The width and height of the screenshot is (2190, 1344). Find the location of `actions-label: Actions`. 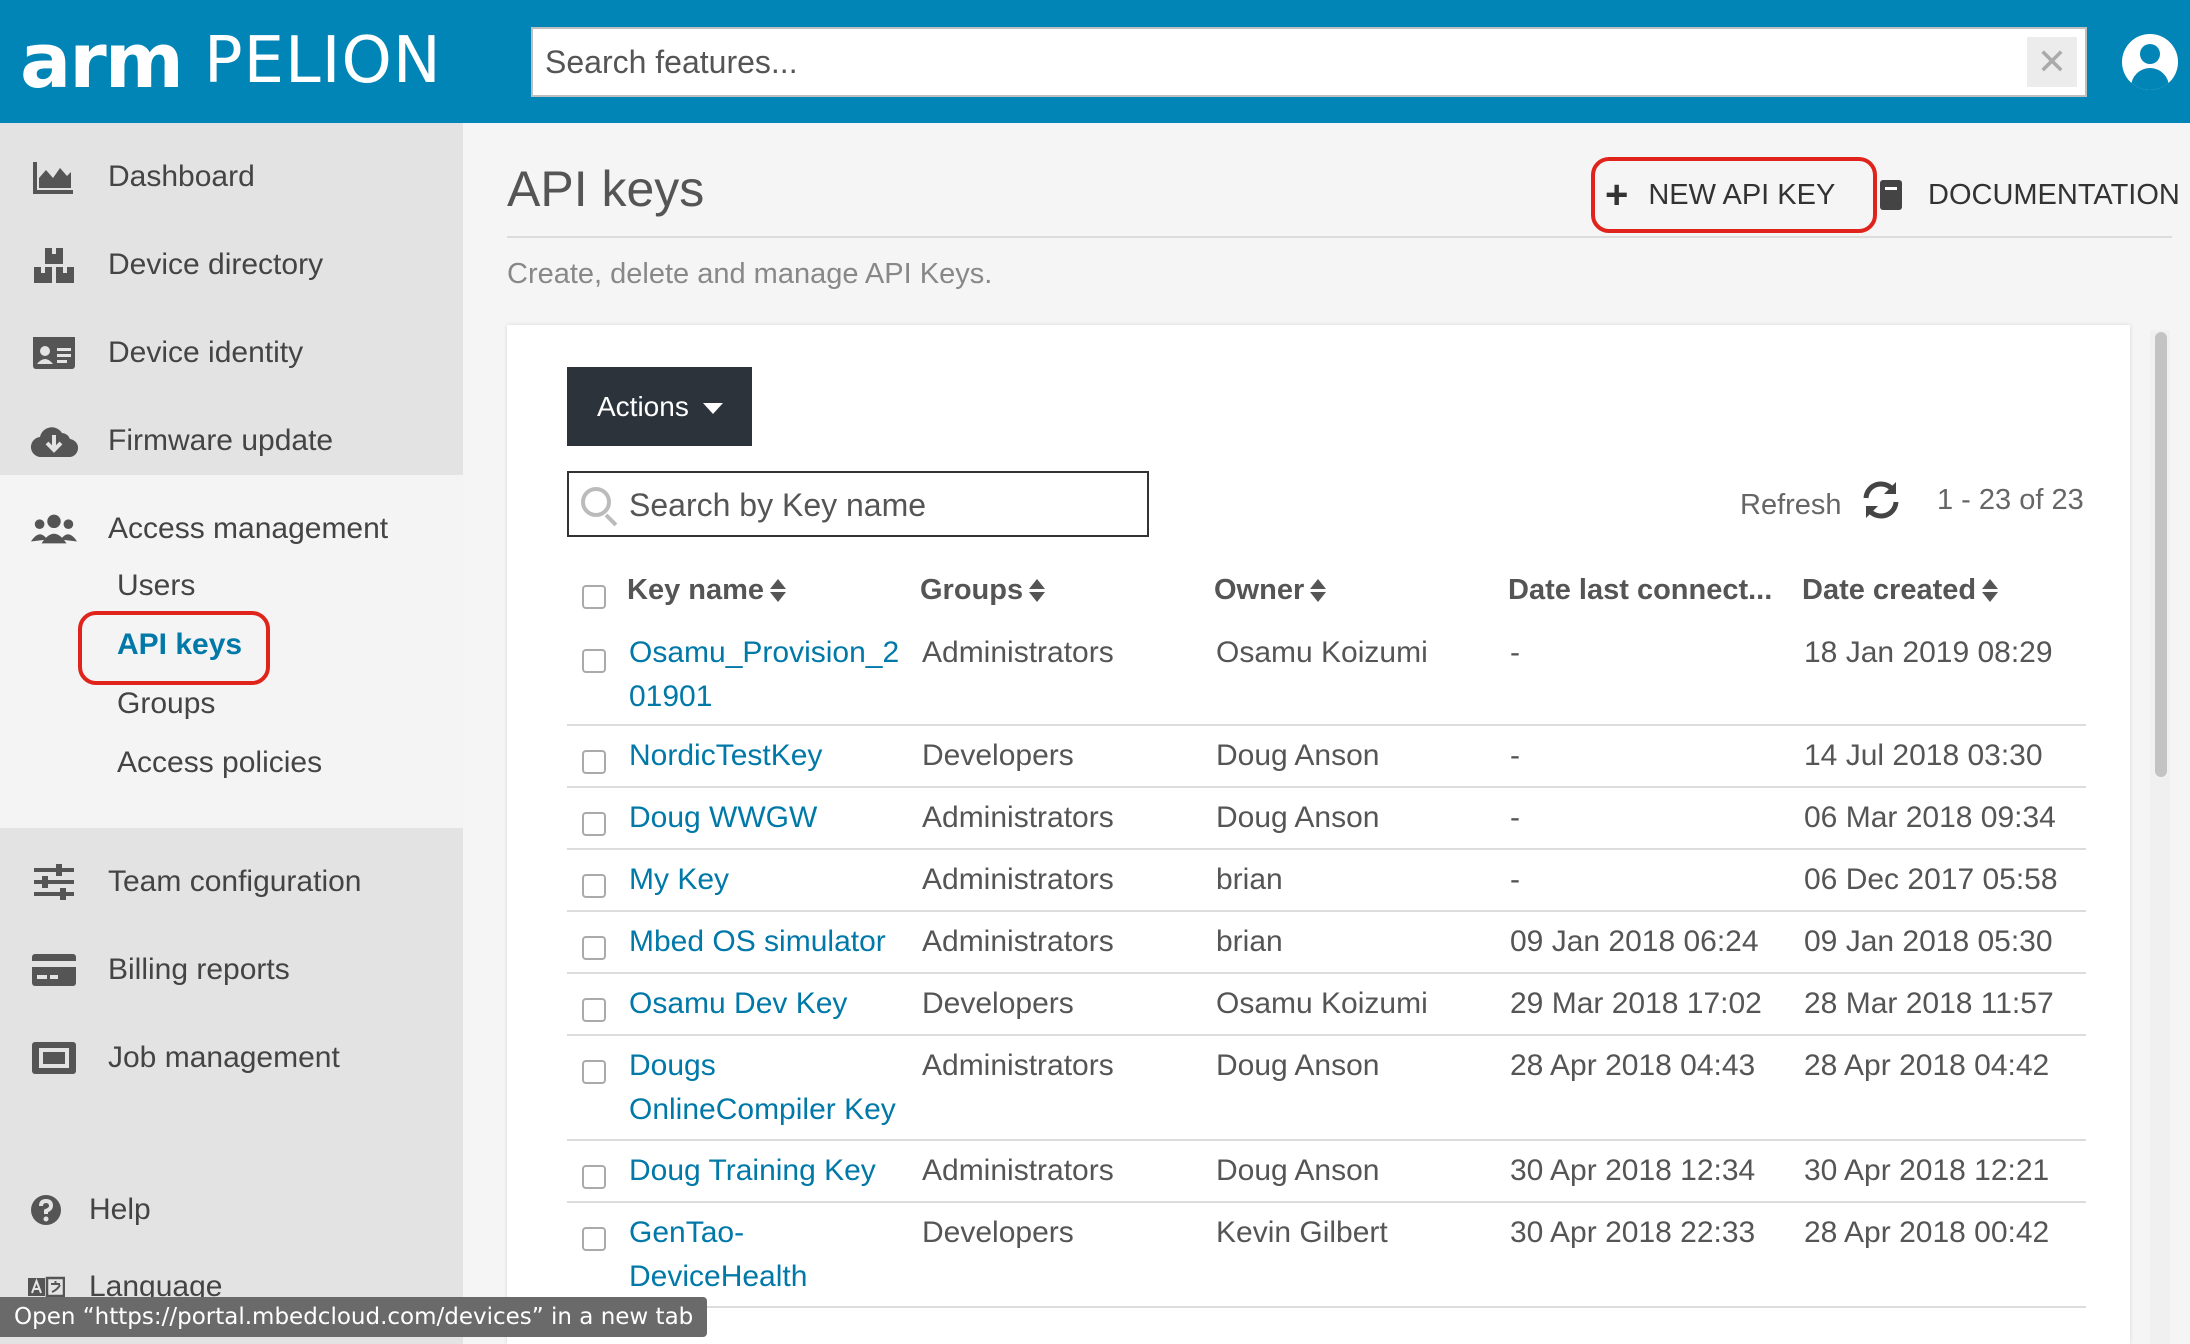

actions-label: Actions is located at coordinates (643, 406).